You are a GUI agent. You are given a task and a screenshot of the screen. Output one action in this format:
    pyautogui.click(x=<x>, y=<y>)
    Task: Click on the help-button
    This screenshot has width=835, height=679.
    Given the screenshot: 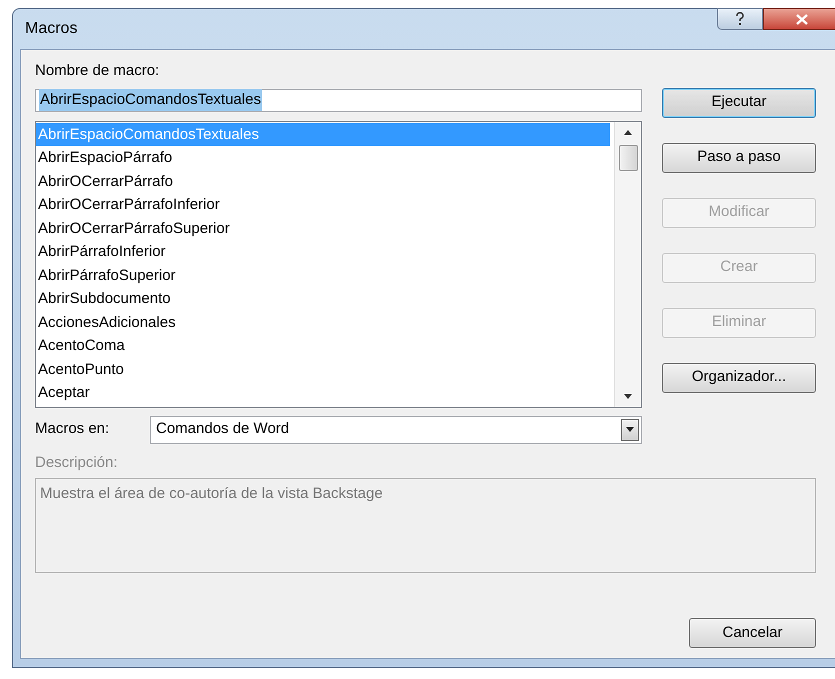 What is the action you would take?
    pyautogui.click(x=740, y=19)
    